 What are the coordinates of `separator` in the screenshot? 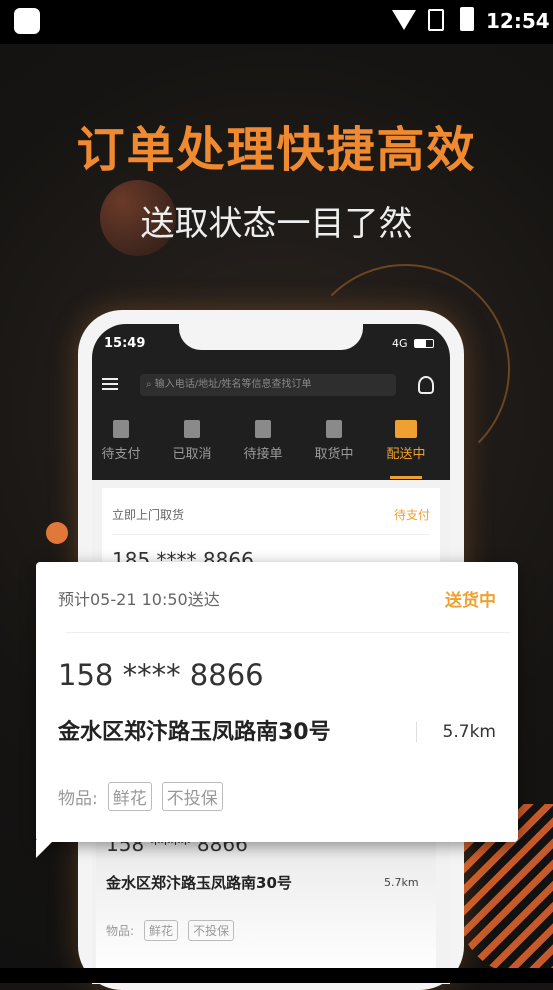 It's located at (416, 732).